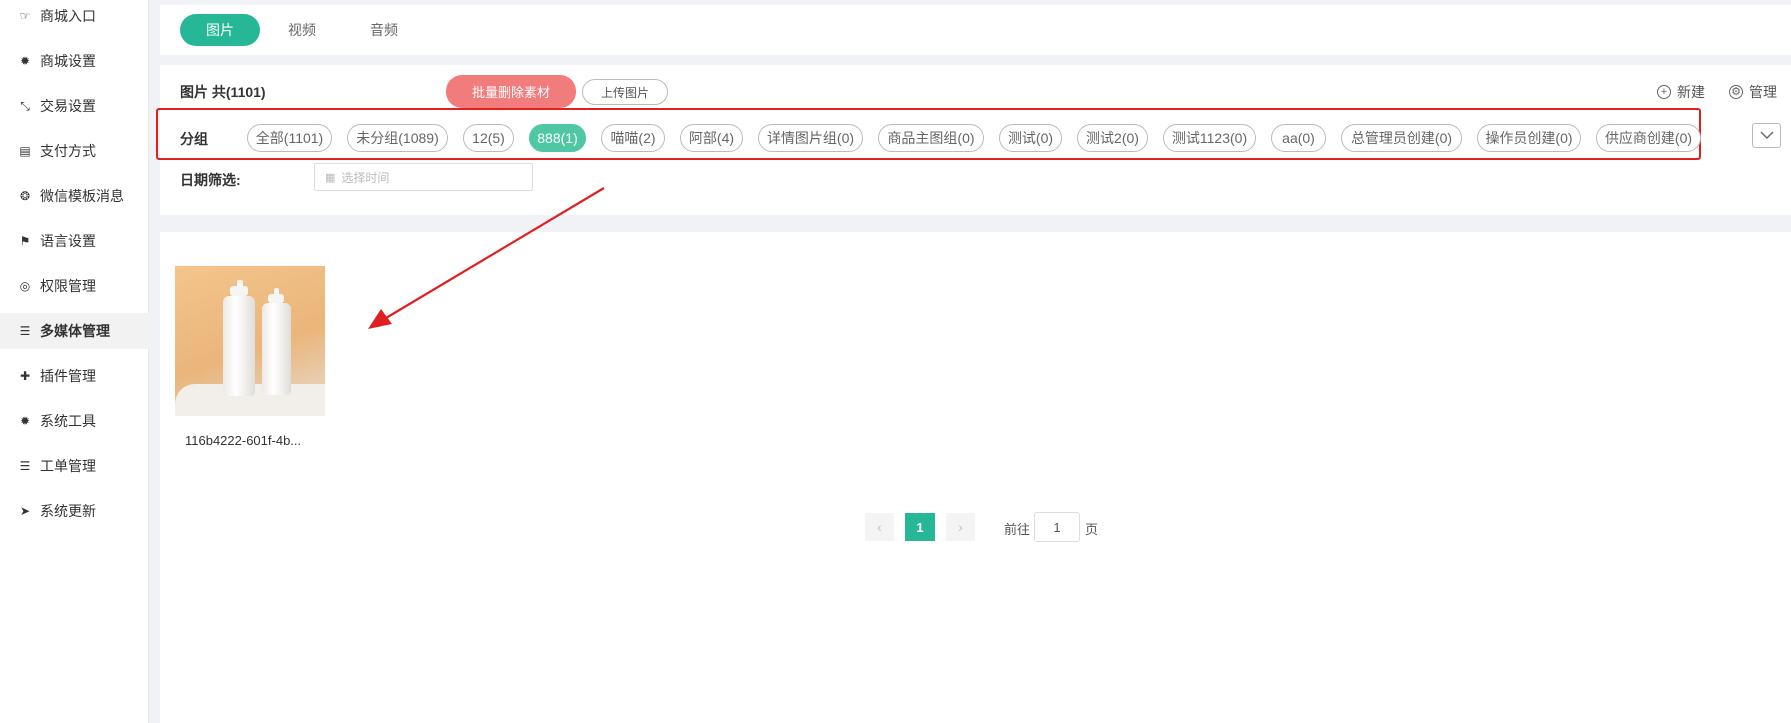 Image resolution: width=1791 pixels, height=723 pixels. What do you see at coordinates (1092, 529) in the screenshot?
I see `goto-suffix: 页` at bounding box center [1092, 529].